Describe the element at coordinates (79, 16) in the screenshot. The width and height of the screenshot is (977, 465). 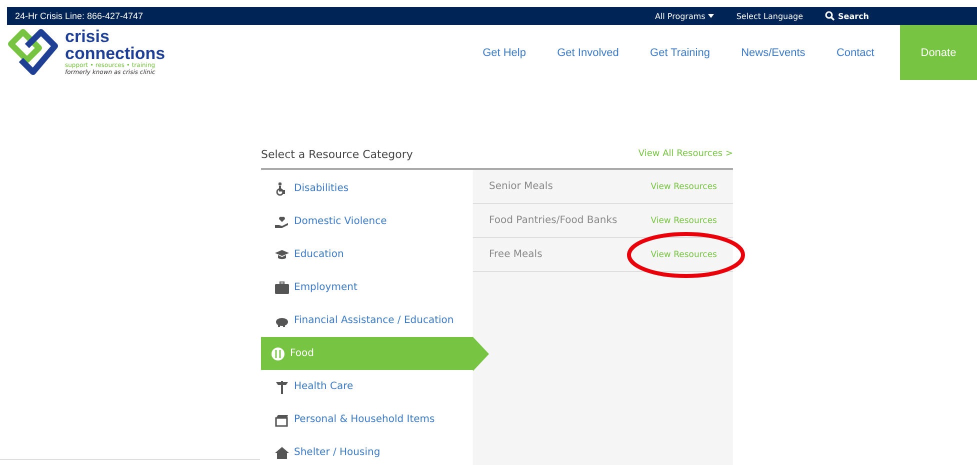
I see `crisis-line: 24-Hr Crisis Line: 866-427-4747` at that location.